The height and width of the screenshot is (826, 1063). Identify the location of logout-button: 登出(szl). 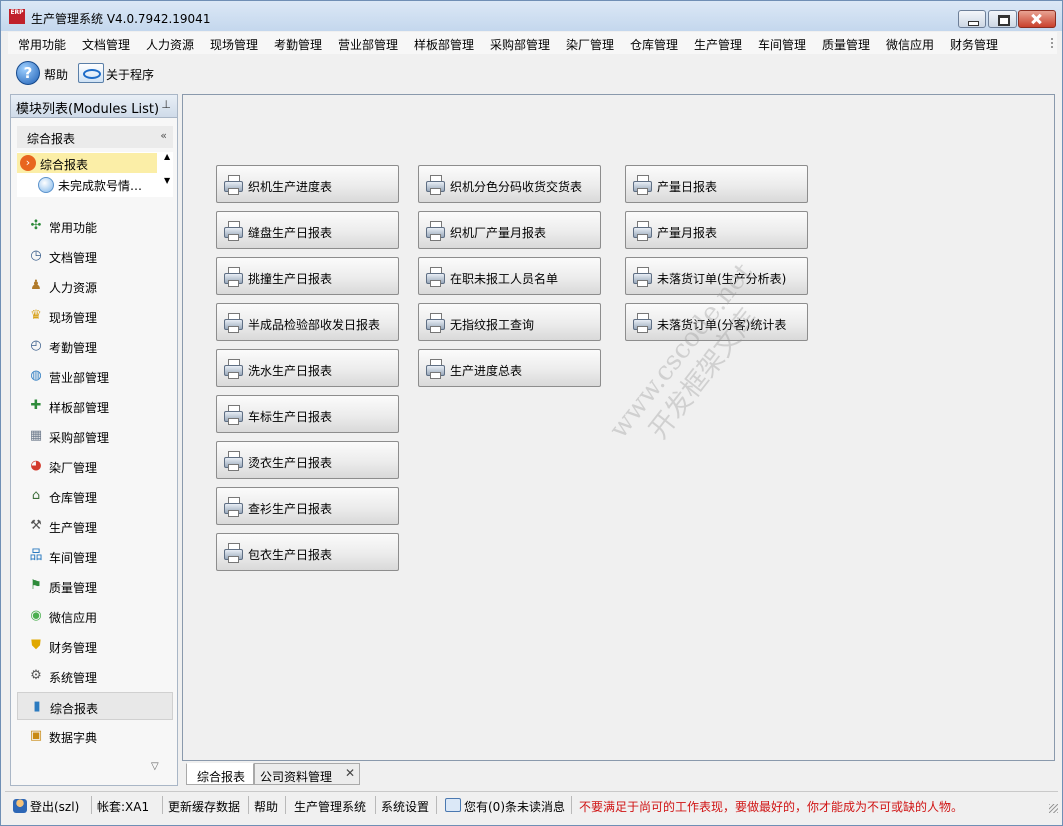
(46, 806).